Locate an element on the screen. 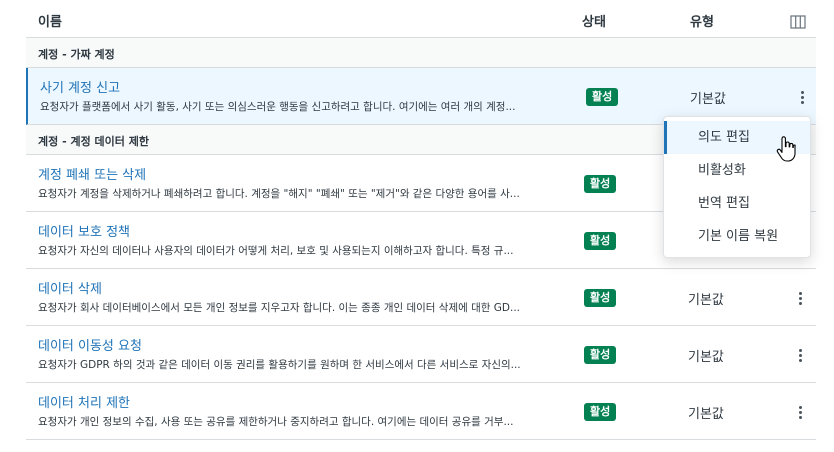 The height and width of the screenshot is (452, 834). menu-item-deactivate: 비활성화 is located at coordinates (737, 170).